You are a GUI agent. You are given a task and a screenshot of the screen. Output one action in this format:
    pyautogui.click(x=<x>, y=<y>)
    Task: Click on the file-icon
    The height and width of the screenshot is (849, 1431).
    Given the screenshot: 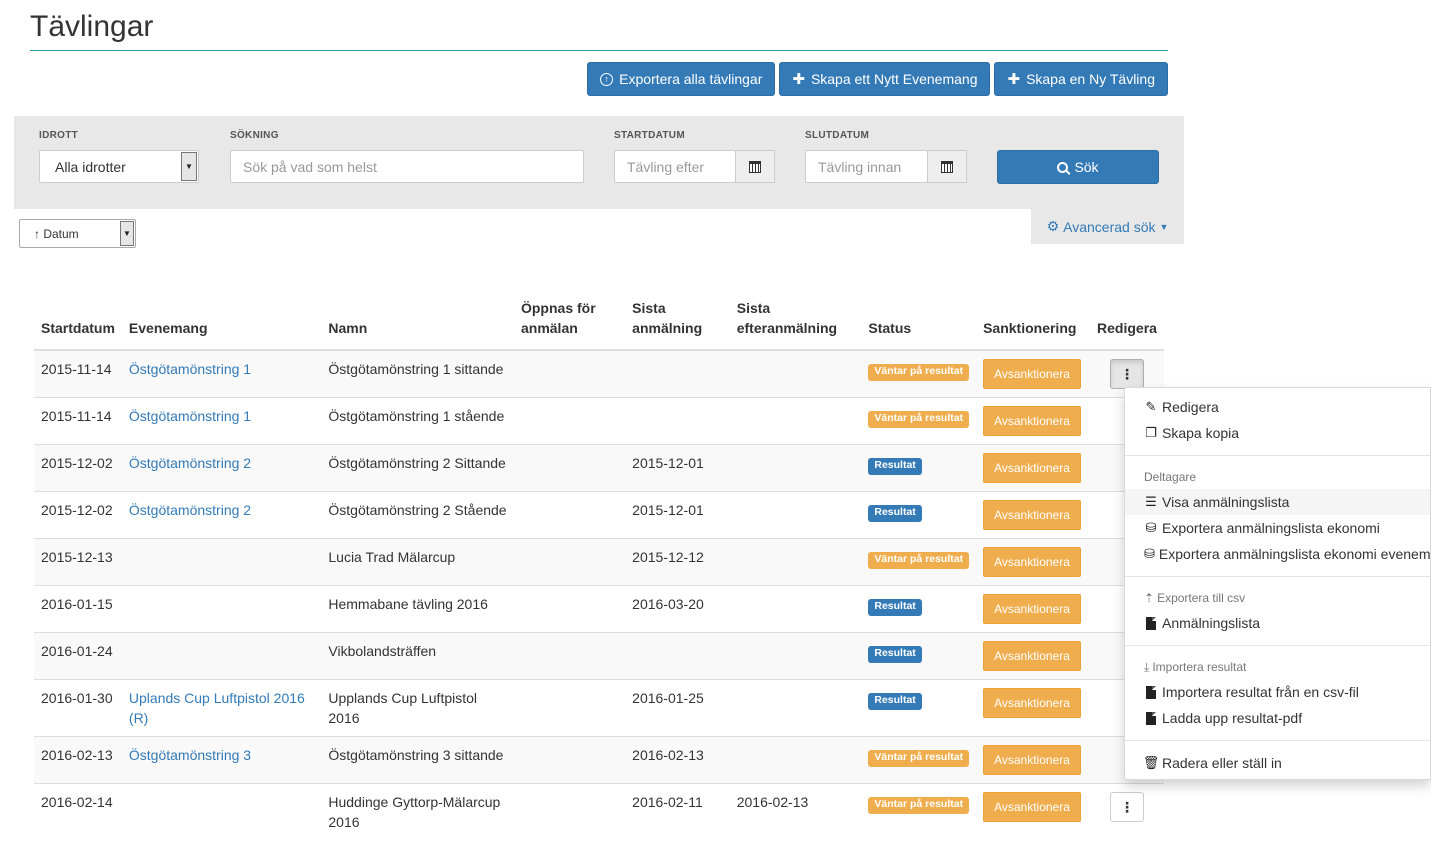 What is the action you would take?
    pyautogui.click(x=1151, y=718)
    